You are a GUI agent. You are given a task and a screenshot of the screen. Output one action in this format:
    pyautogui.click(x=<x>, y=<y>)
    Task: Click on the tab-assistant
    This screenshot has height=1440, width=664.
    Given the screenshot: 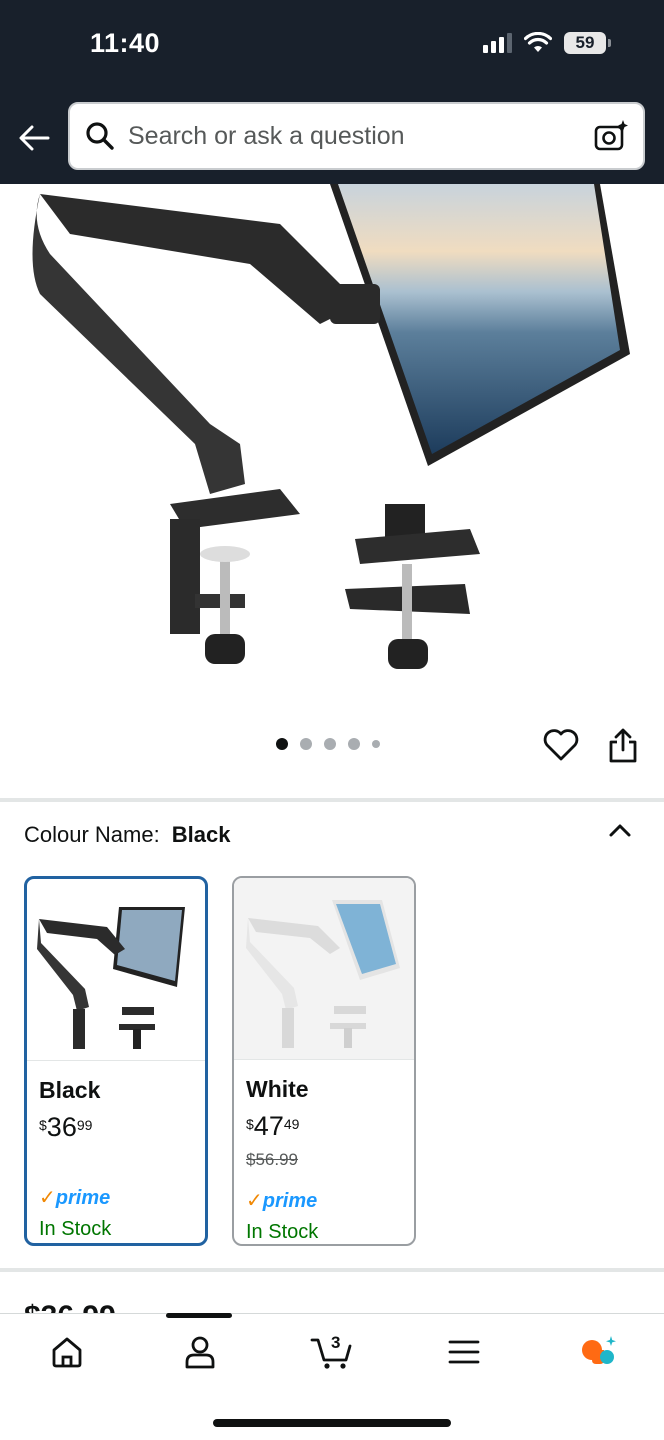 What is the action you would take?
    pyautogui.click(x=598, y=1352)
    